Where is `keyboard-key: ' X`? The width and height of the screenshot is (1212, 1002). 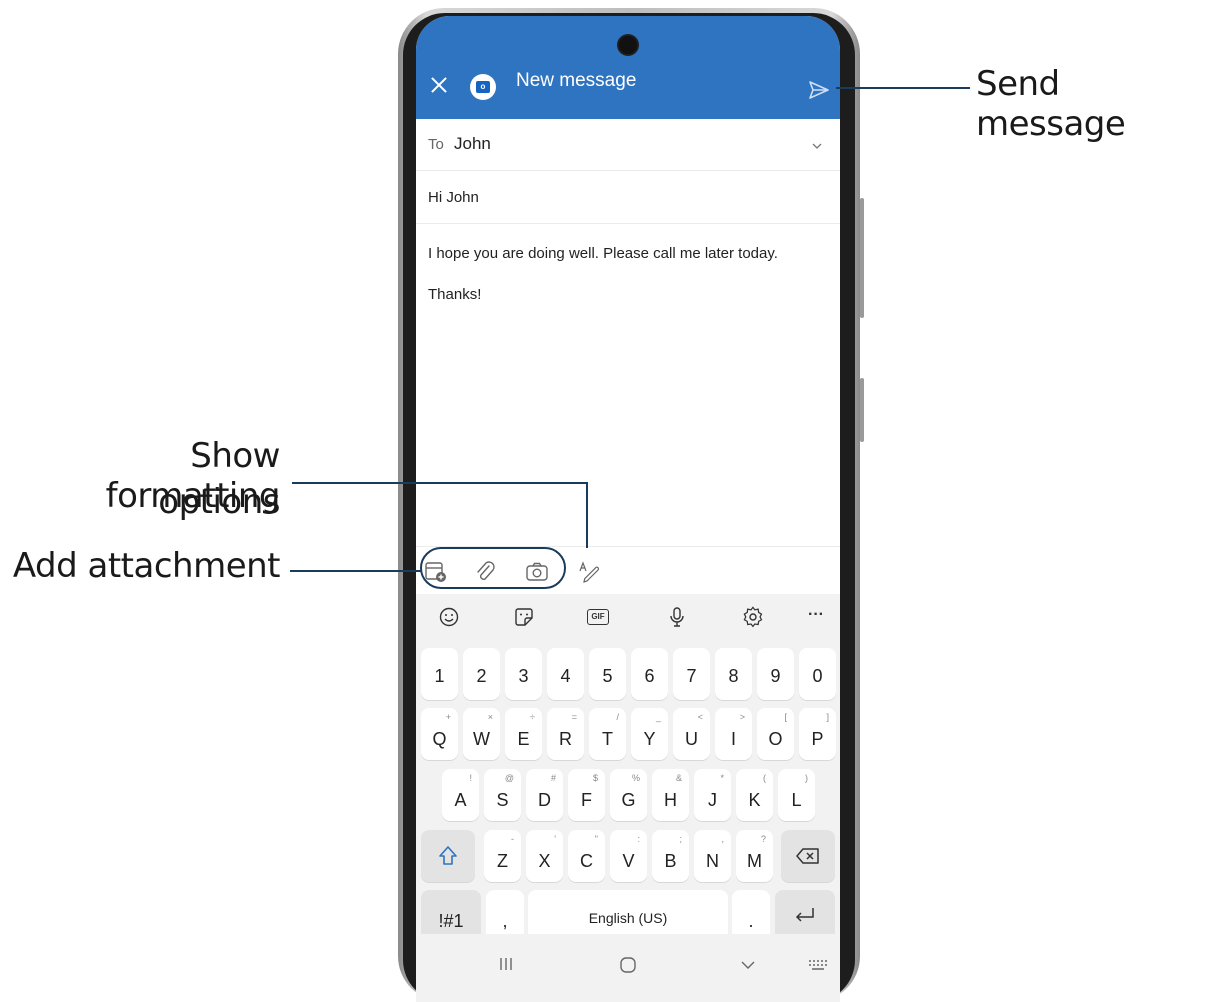
keyboard-key: ' X is located at coordinates (544, 856).